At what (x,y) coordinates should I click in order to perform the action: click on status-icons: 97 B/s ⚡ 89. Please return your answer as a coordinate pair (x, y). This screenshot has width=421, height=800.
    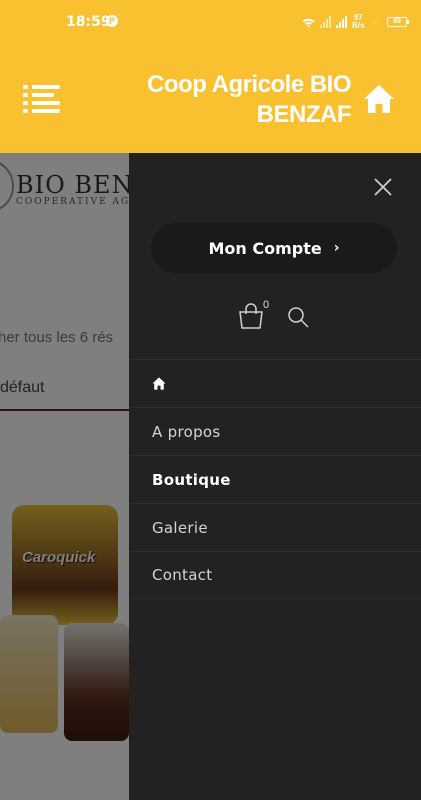
    Looking at the image, I should click on (355, 21).